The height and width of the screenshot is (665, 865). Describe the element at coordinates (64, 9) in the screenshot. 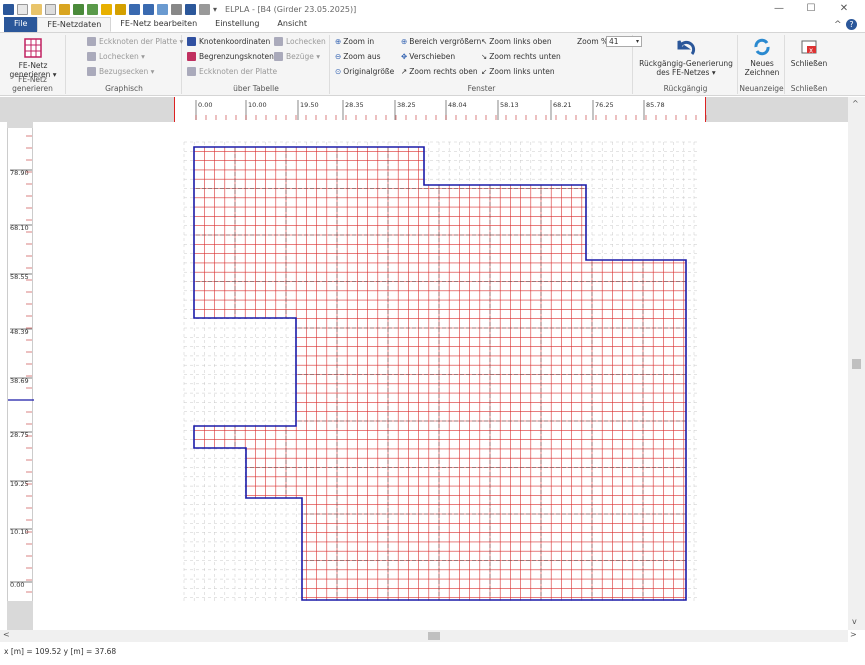

I see `wizard-icon` at that location.